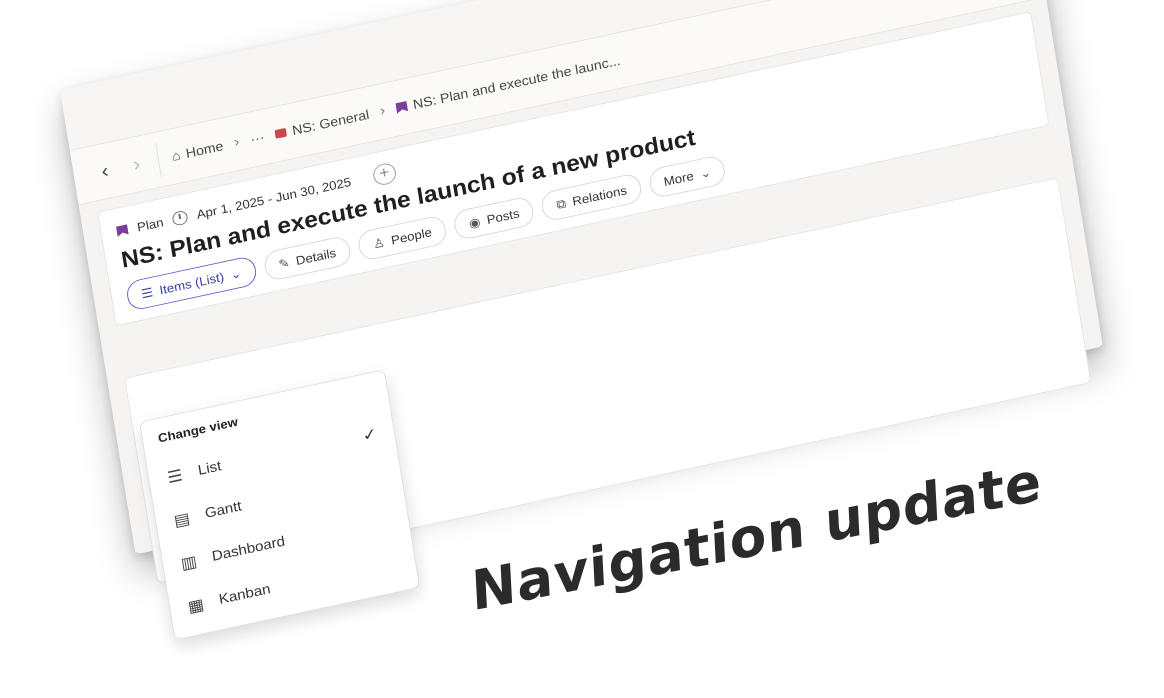 This screenshot has height=698, width=1164. I want to click on forward-button: ›, so click(136, 164).